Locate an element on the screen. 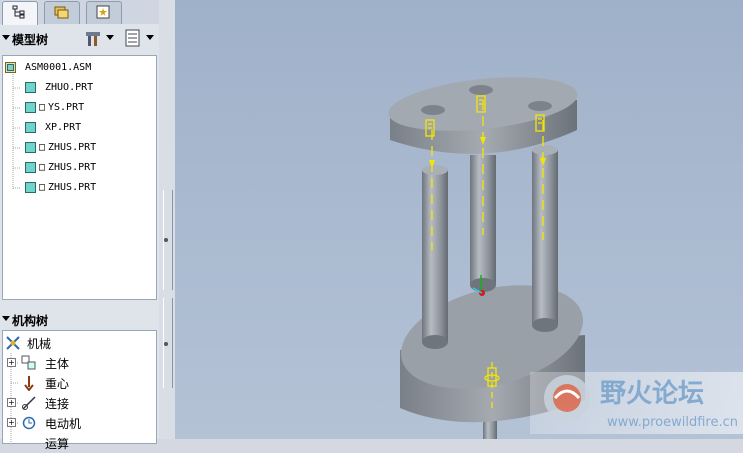 The height and width of the screenshot is (453, 743). mech-root-label: 机械 is located at coordinates (39, 344).